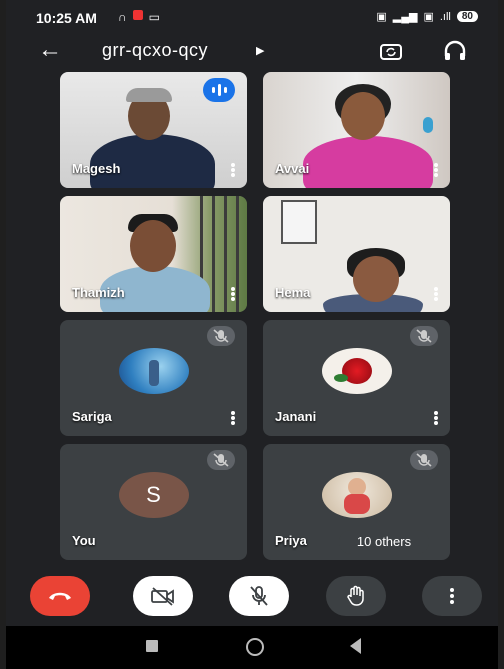  What do you see at coordinates (260, 50) in the screenshot?
I see `caret-right-icon: ▶` at bounding box center [260, 50].